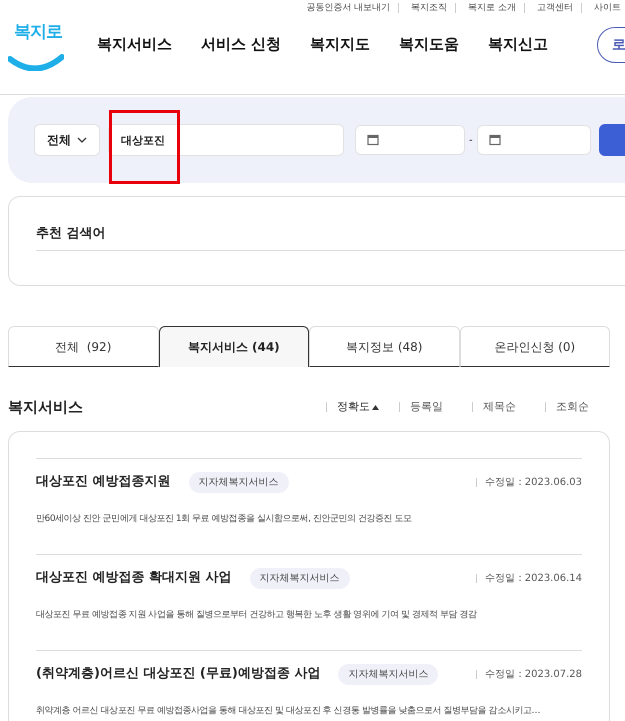  Describe the element at coordinates (178, 674) in the screenshot. I see `result-title: (취약계층)어르신 대상포진 (무료)예방접종 사업` at that location.